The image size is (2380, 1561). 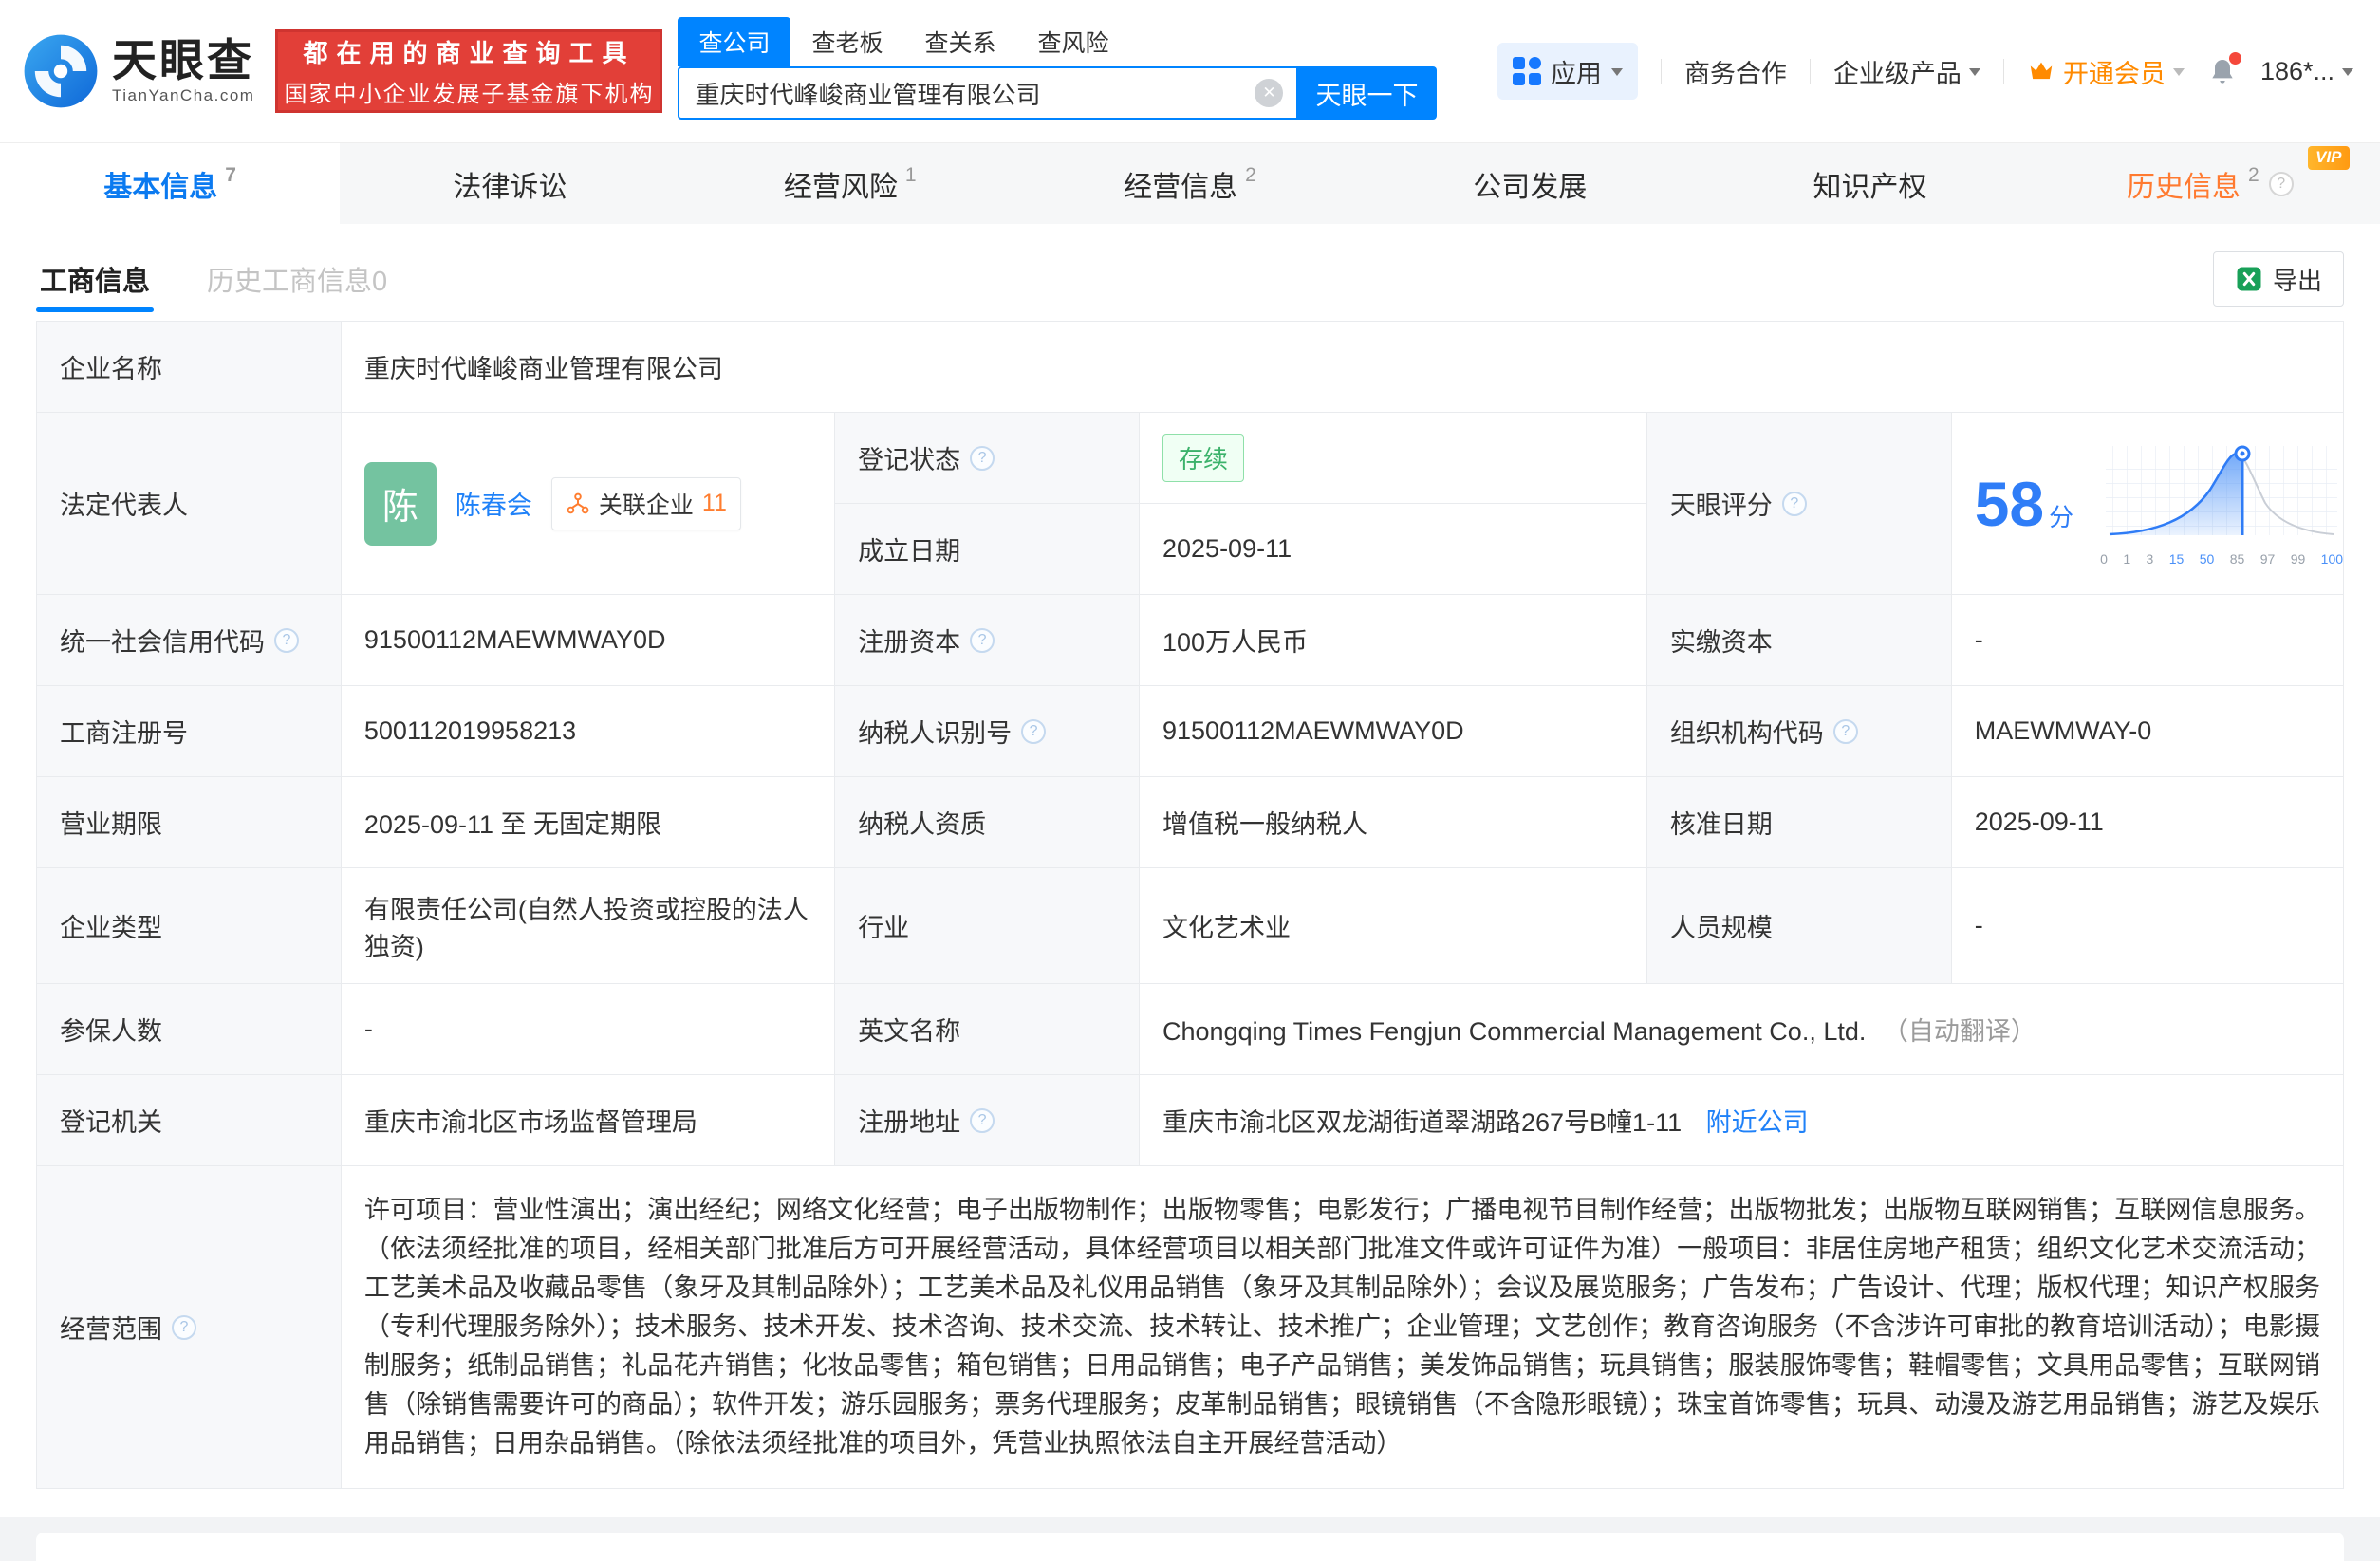 I want to click on clear-icon, so click(x=1269, y=93).